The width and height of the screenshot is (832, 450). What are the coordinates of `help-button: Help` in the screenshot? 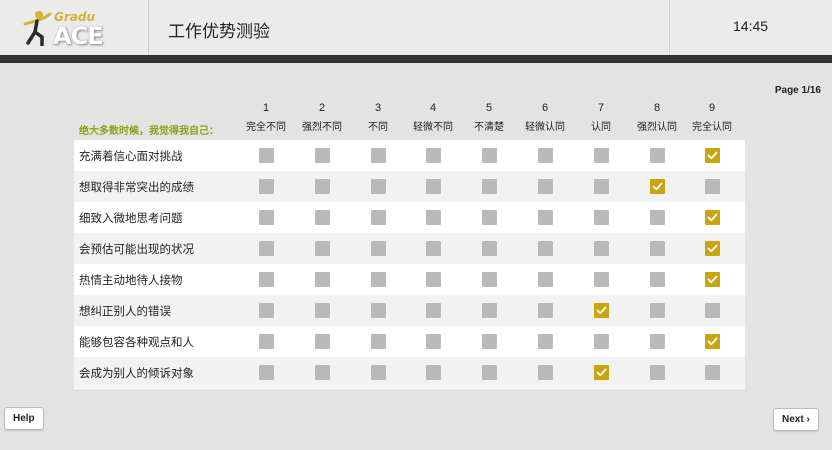 It's located at (24, 418).